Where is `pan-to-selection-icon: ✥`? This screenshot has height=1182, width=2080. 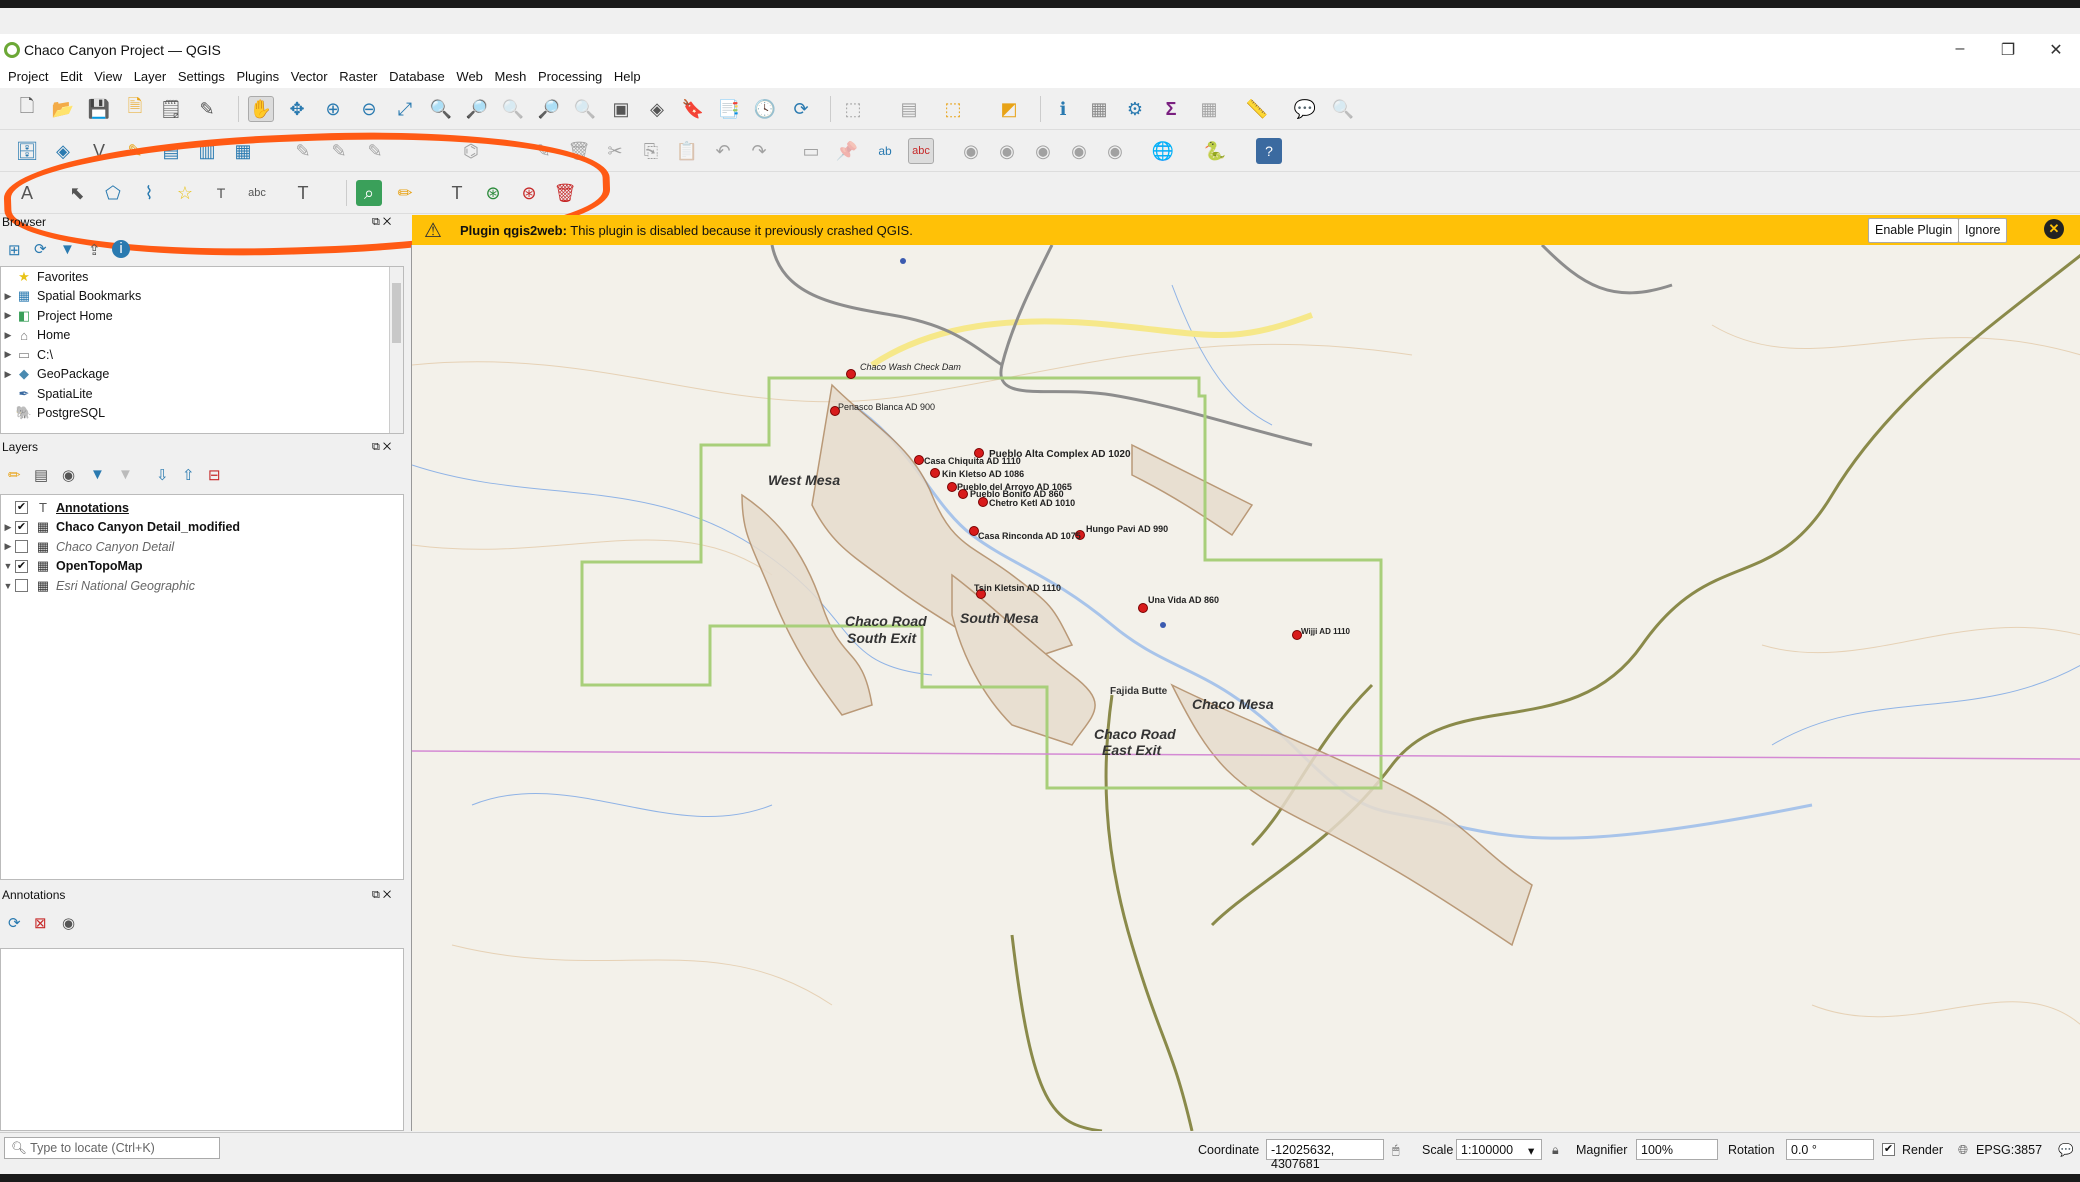
pan-to-selection-icon: ✥ is located at coordinates (297, 109).